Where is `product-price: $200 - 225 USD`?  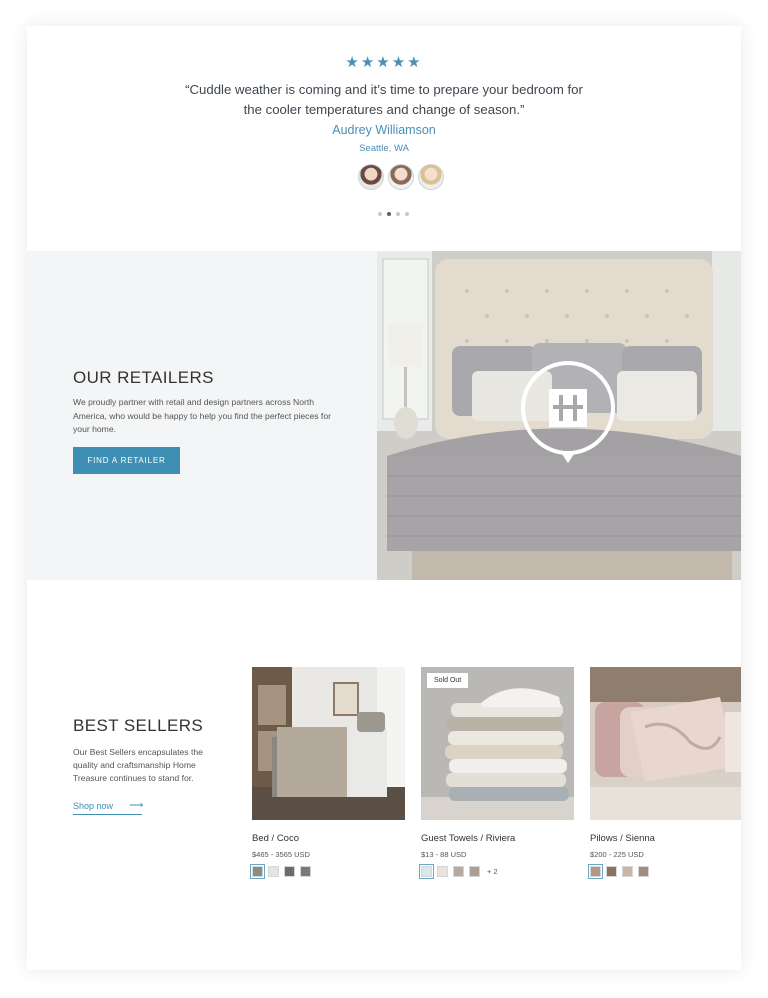
product-price: $200 - 225 USD is located at coordinates (617, 854).